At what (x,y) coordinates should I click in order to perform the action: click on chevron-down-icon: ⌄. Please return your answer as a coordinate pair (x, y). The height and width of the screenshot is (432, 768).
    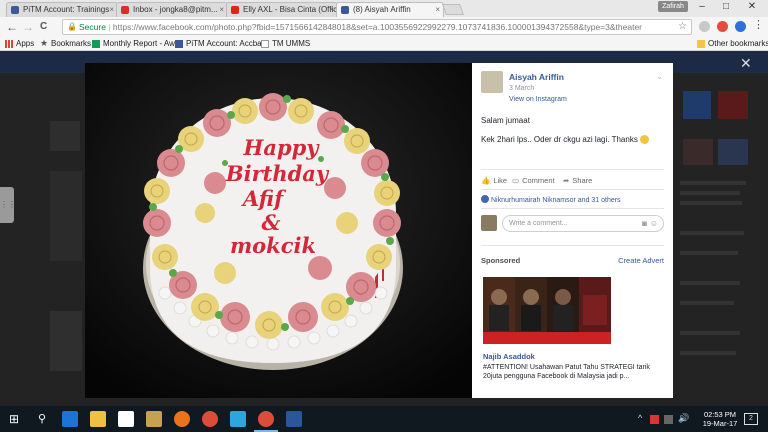
    Looking at the image, I should click on (659, 76).